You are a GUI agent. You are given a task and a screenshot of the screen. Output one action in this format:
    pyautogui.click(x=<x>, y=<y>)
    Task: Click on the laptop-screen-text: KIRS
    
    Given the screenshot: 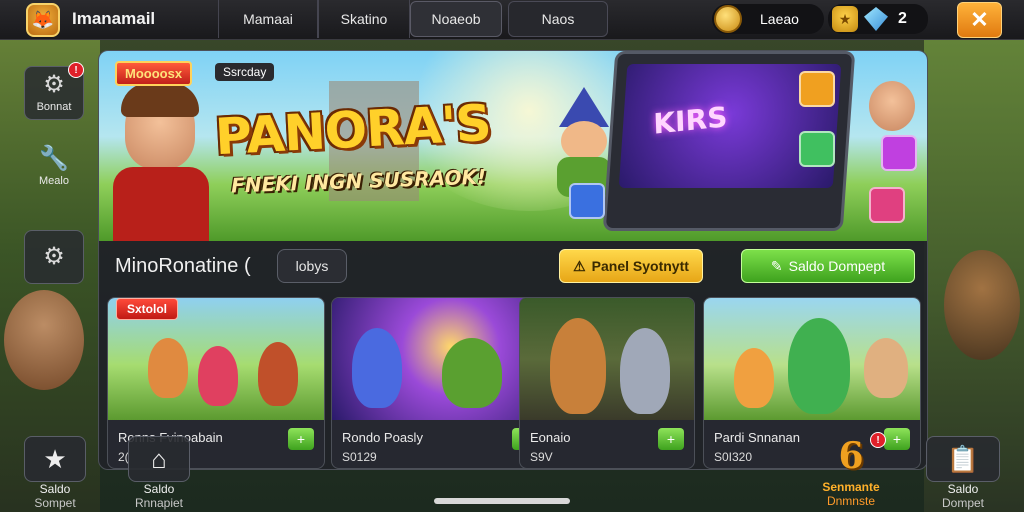 What is the action you would take?
    pyautogui.click(x=690, y=120)
    